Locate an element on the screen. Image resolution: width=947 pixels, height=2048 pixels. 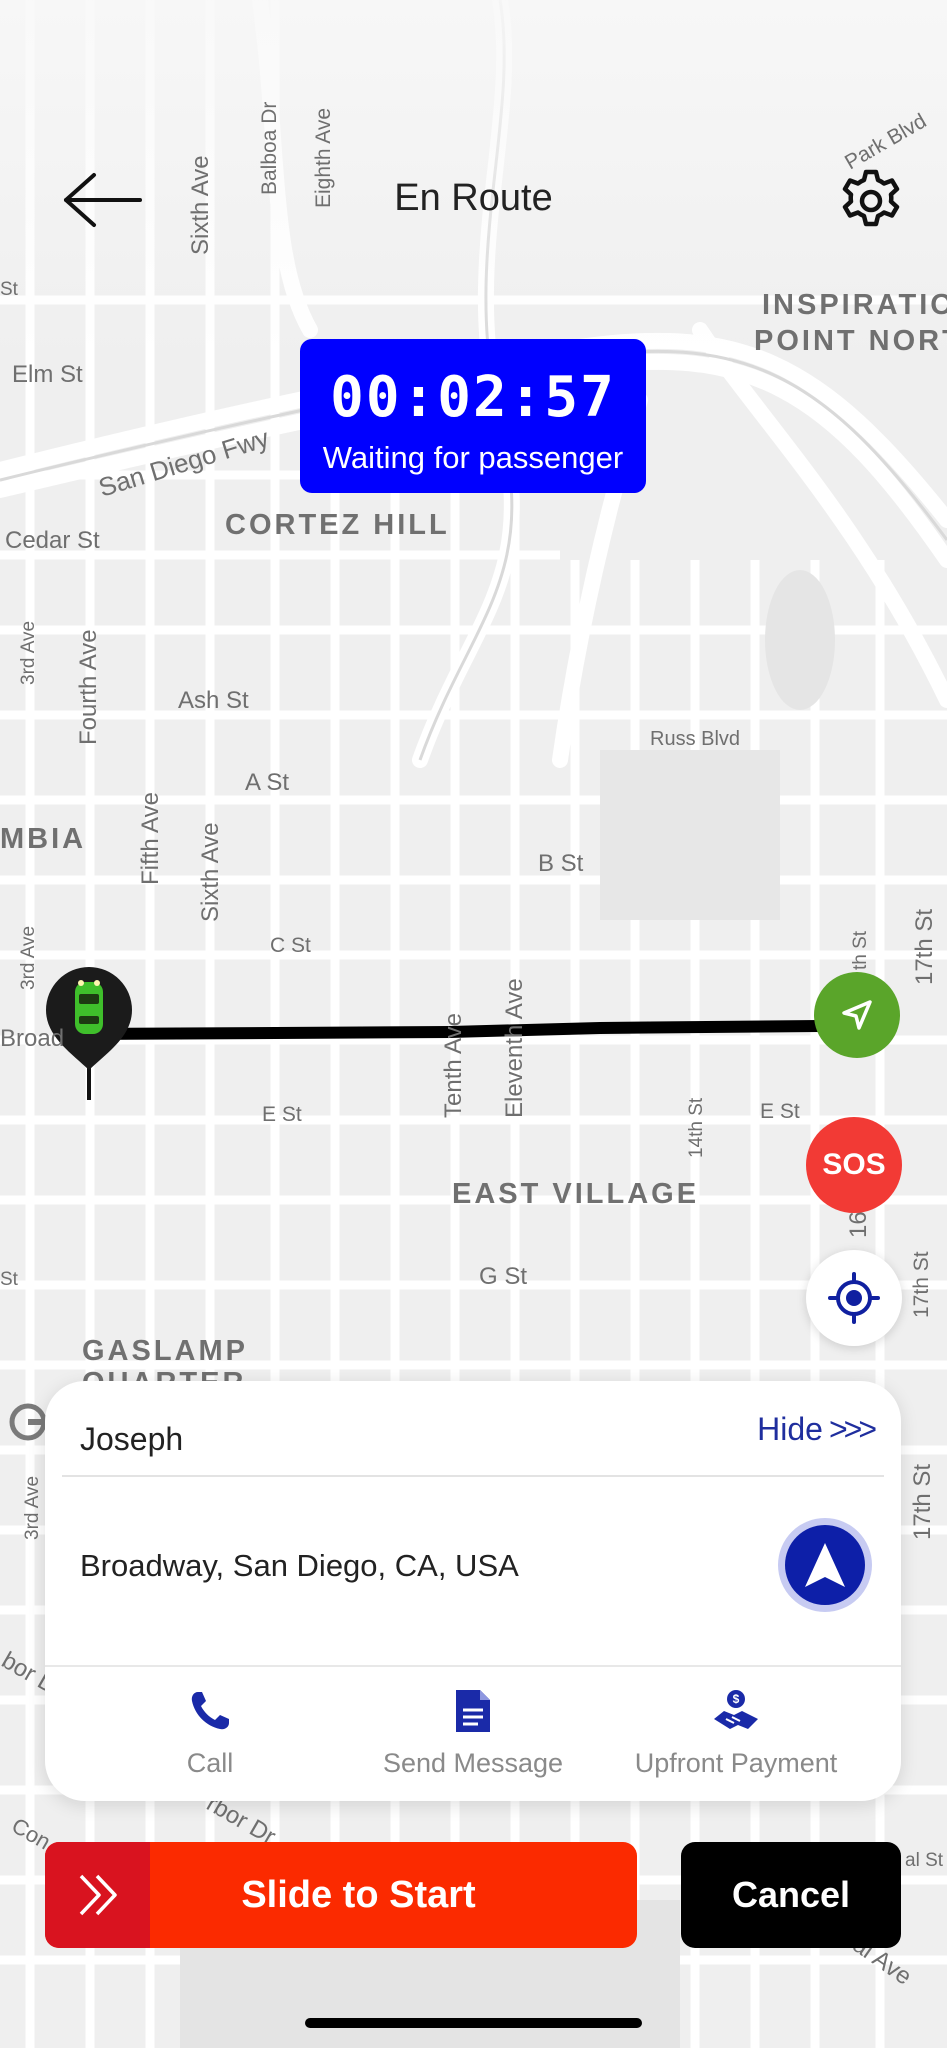
sos-label: SOS is located at coordinates (854, 1164).